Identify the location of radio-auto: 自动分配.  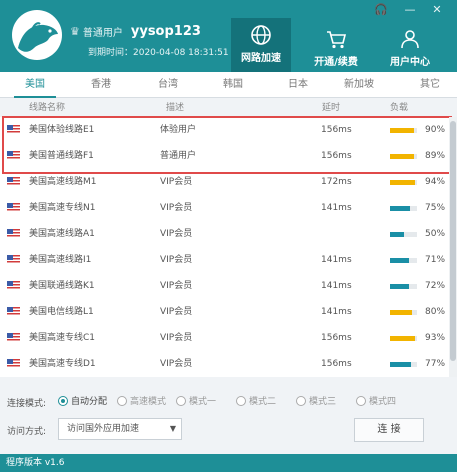
(82, 400).